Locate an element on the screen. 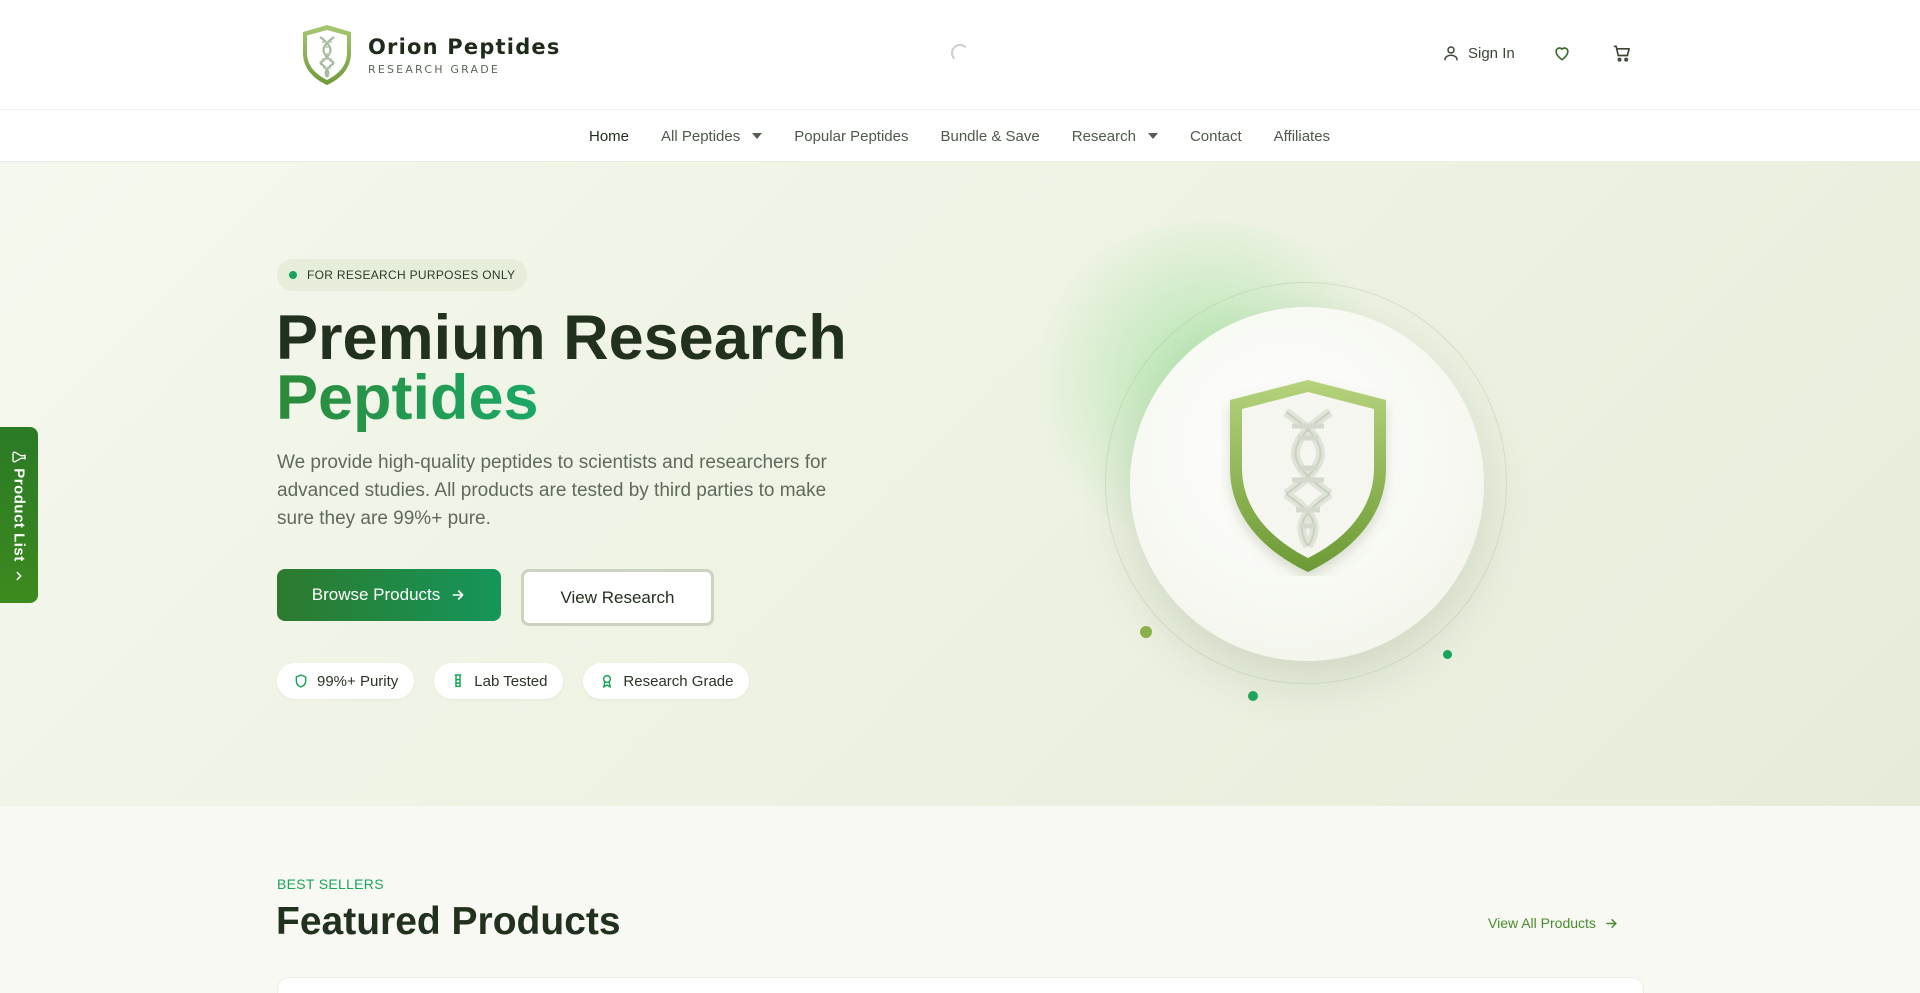  user-icon is located at coordinates (1451, 53).